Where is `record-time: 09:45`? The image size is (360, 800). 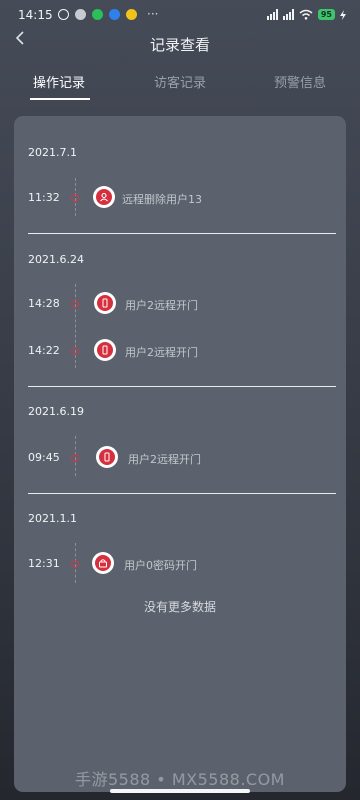
record-time: 09:45 is located at coordinates (44, 457).